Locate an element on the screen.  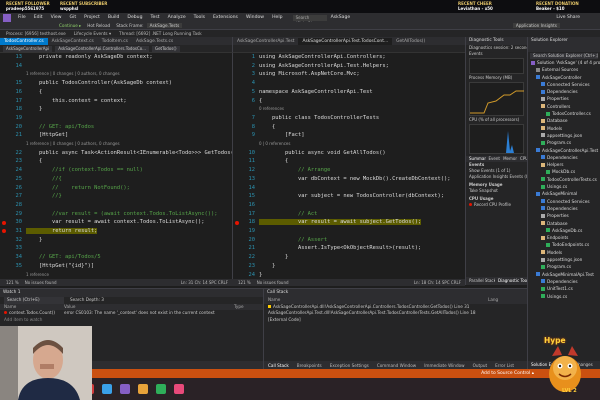
tab-breakpoints: Breakpoints is located at coordinates (309, 365).